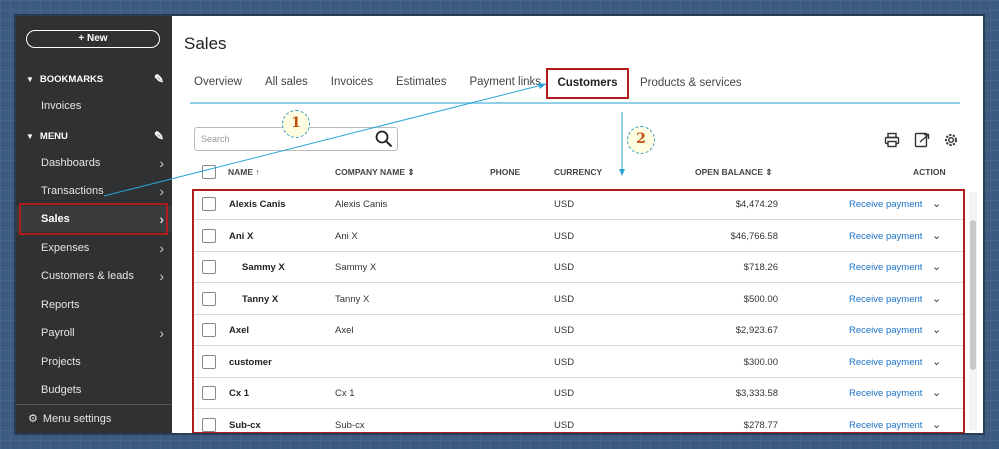 This screenshot has width=999, height=449. I want to click on sidebar-item-label: Budgets, so click(61, 390).